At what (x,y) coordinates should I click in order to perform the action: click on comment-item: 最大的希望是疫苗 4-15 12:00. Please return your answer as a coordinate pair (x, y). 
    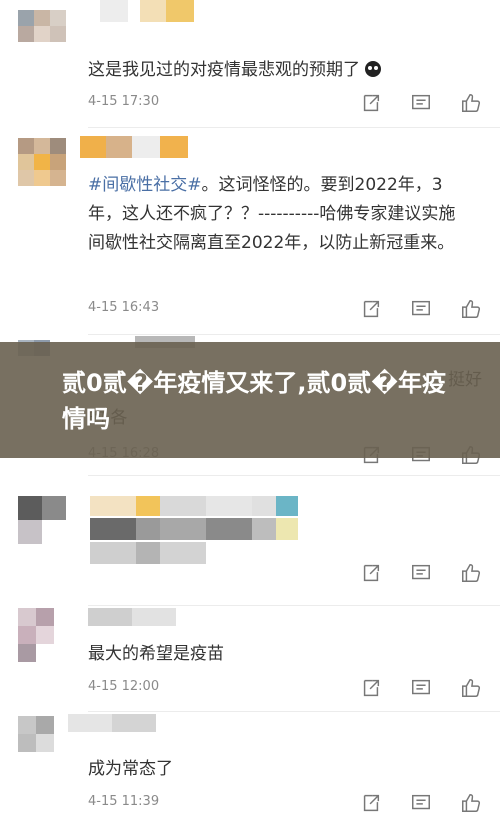
    Looking at the image, I should click on (250, 659).